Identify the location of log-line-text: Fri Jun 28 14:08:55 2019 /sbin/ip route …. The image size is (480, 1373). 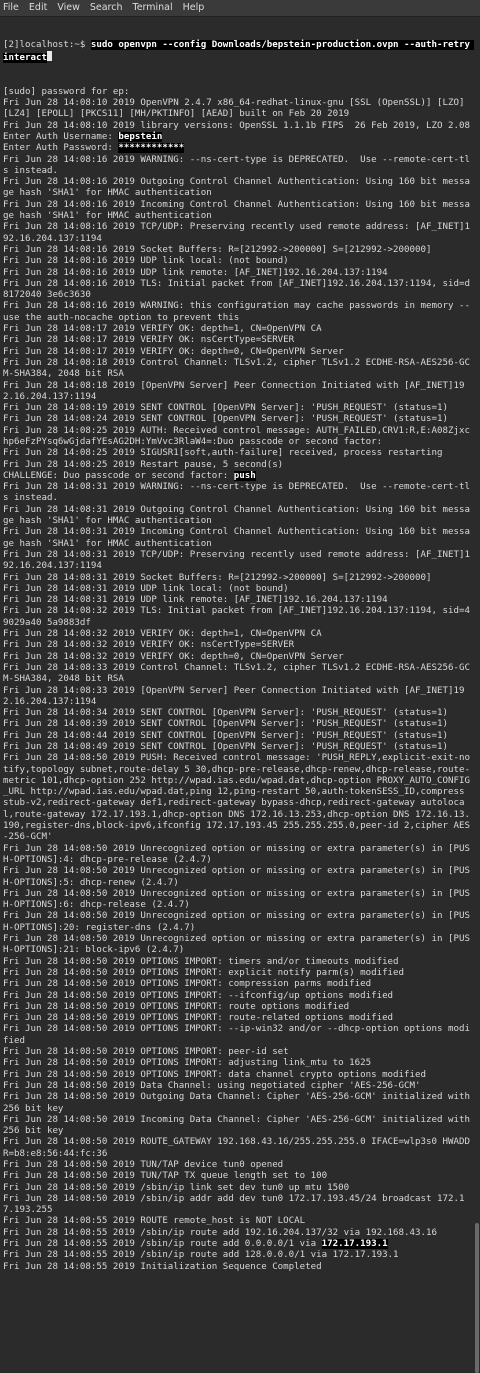
(162, 1244).